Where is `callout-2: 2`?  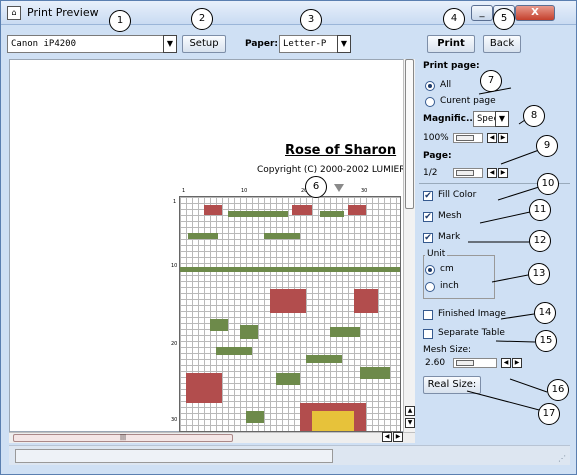
callout-2: 2 is located at coordinates (202, 19).